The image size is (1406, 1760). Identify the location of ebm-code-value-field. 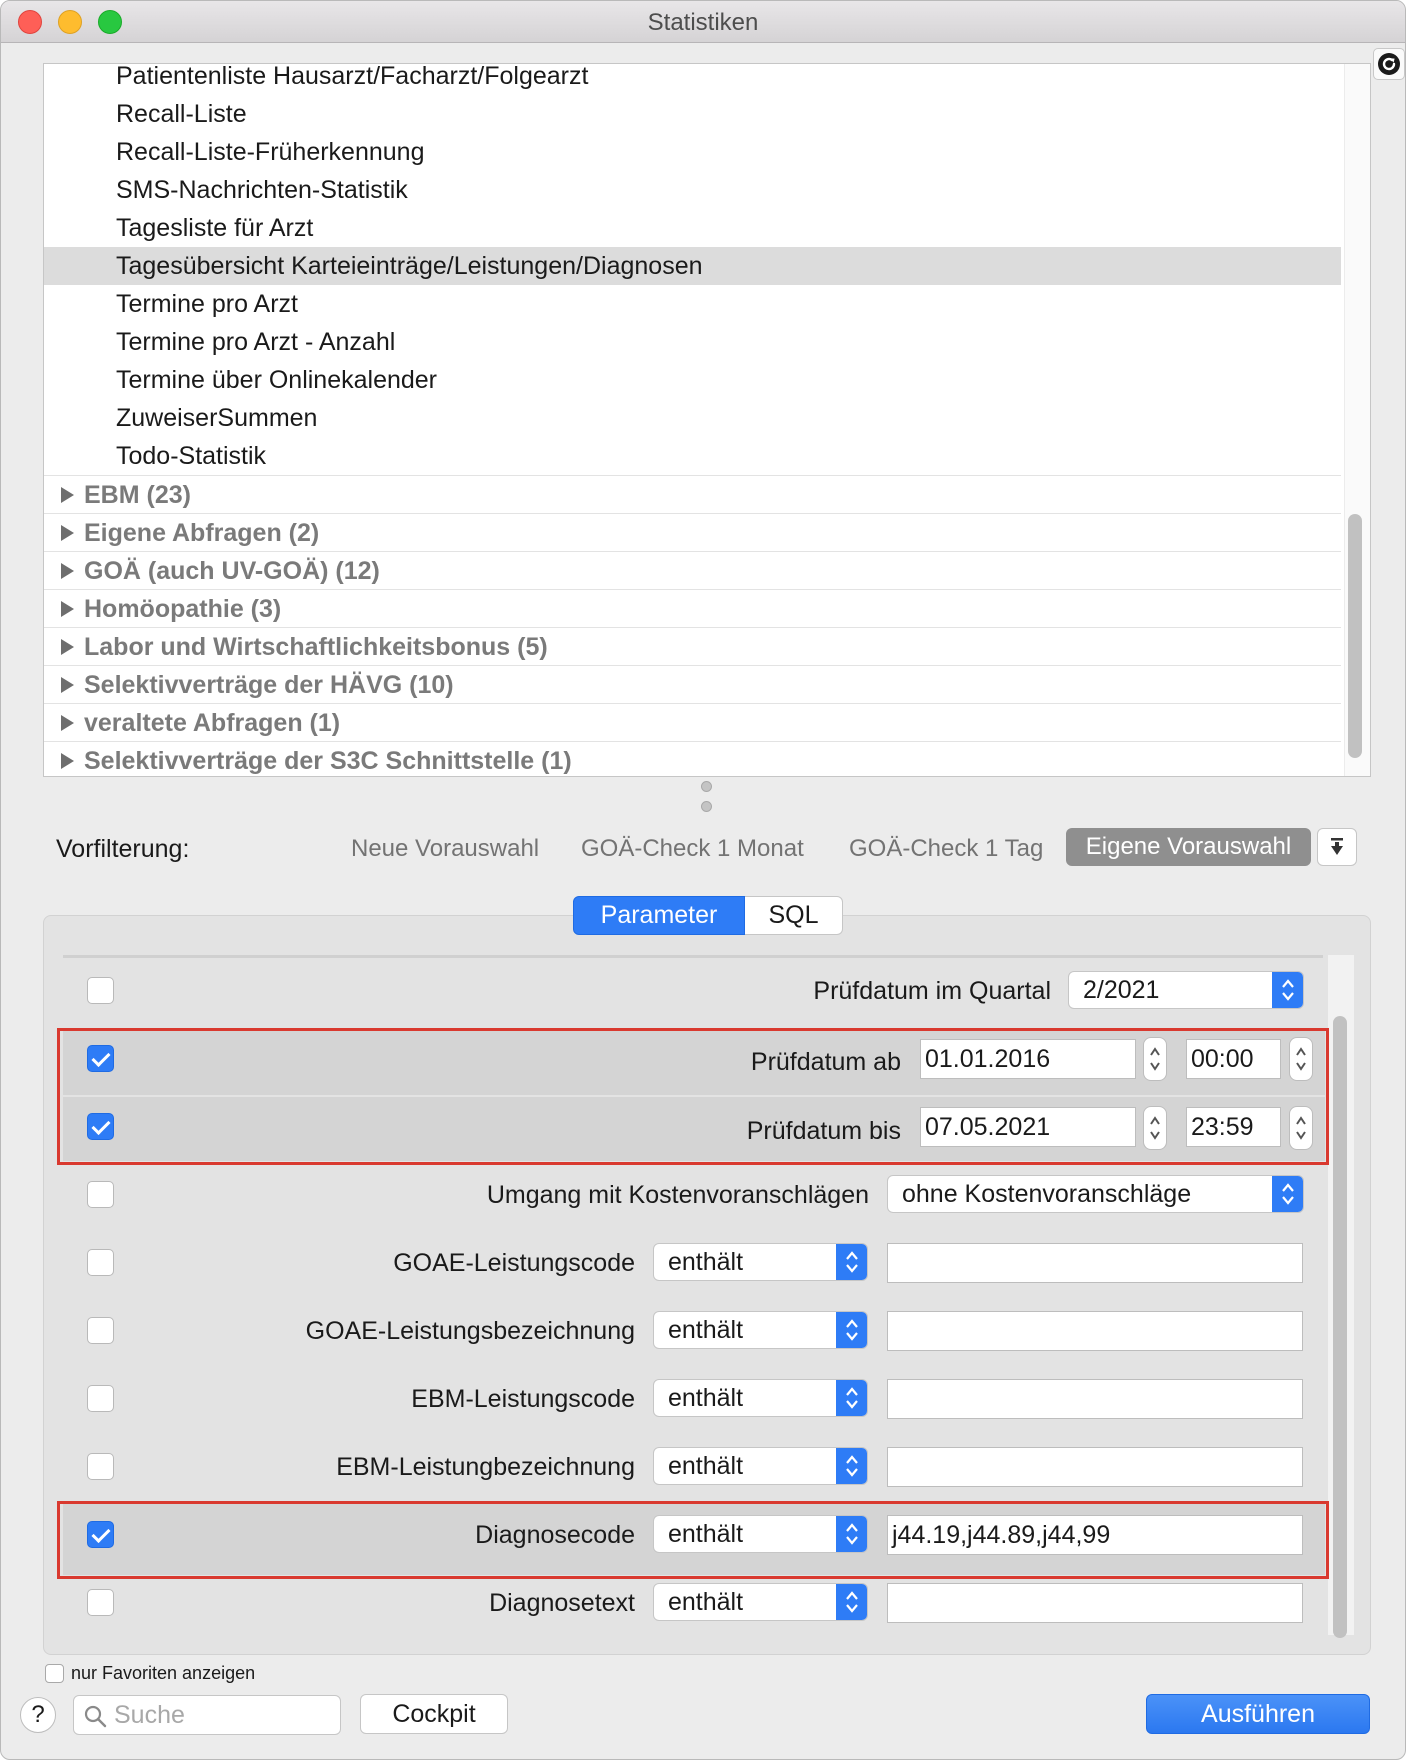
(1095, 1399).